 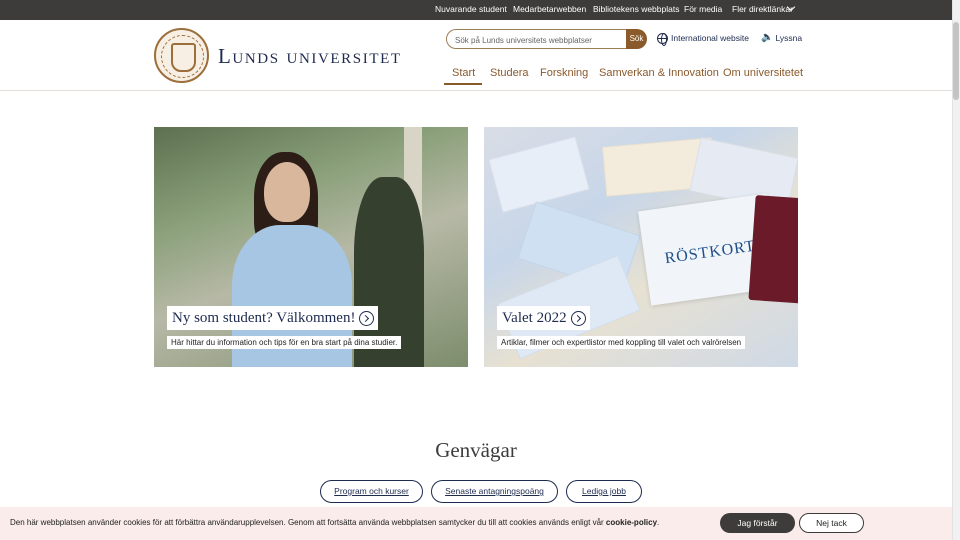 I want to click on topbar-link-staff-web: Medarbetarwebben, so click(x=549, y=9).